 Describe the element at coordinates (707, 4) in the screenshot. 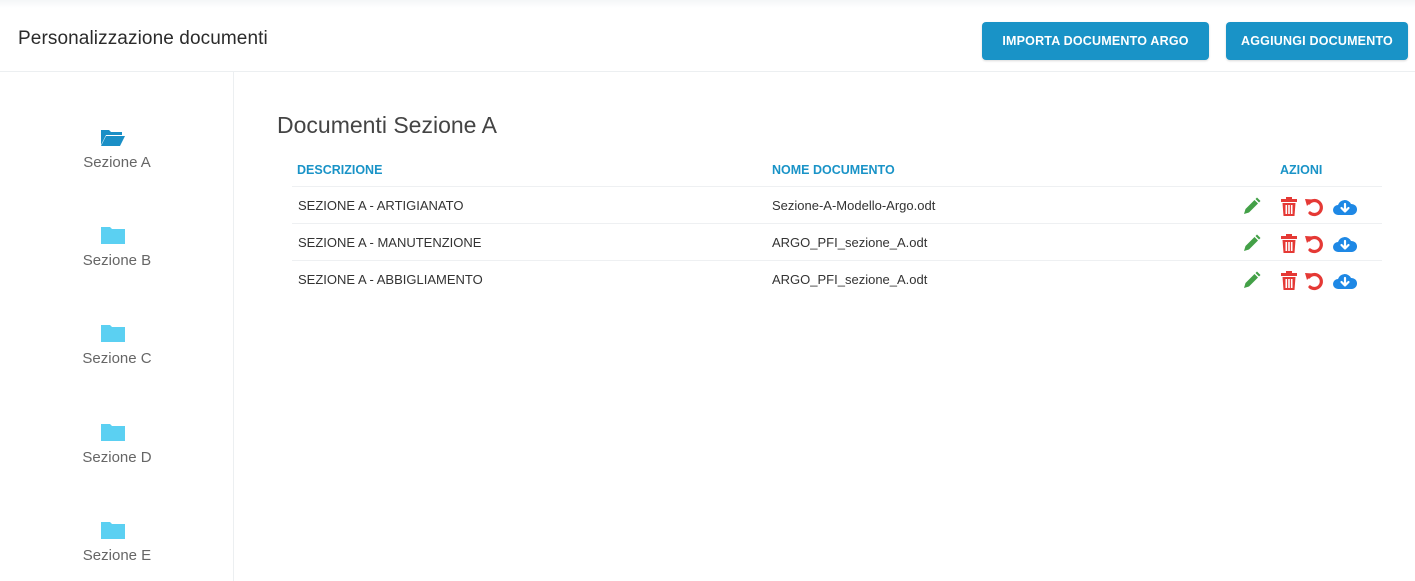

I see `top-shadow` at that location.